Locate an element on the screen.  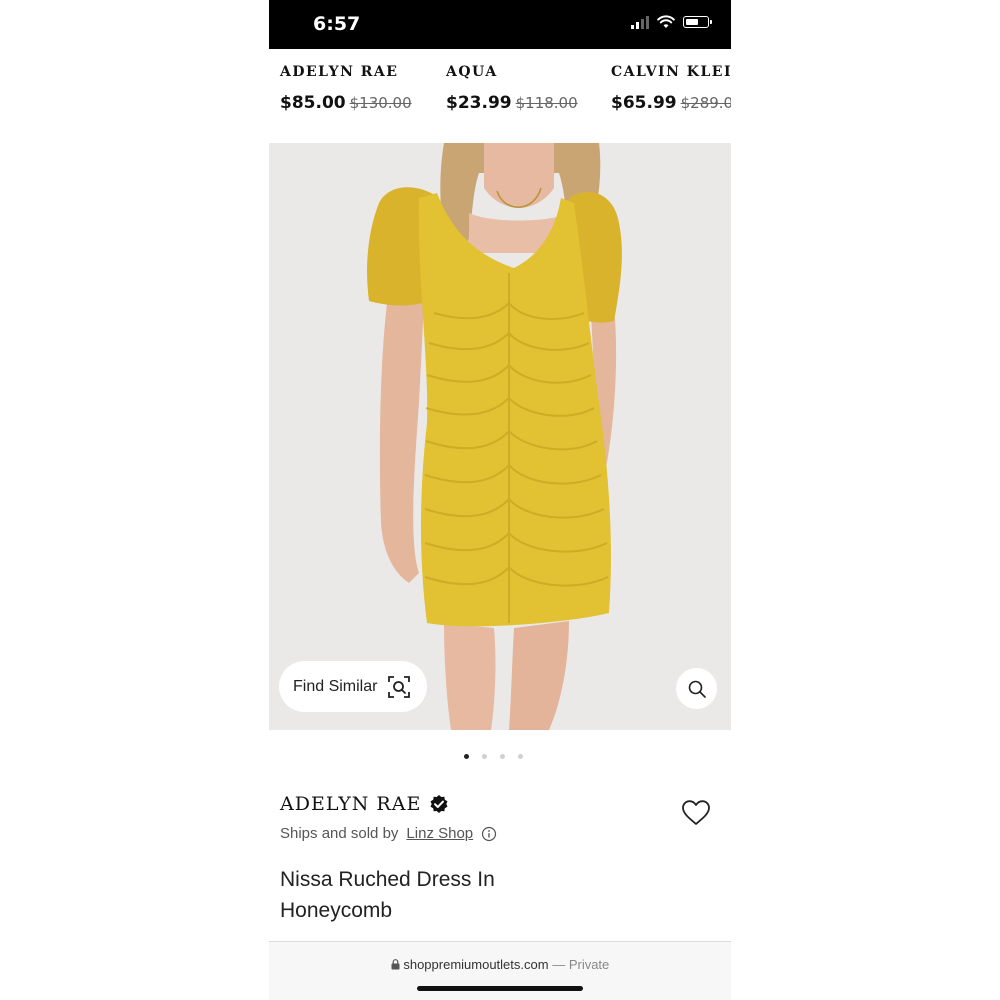
search-icon is located at coordinates (697, 689).